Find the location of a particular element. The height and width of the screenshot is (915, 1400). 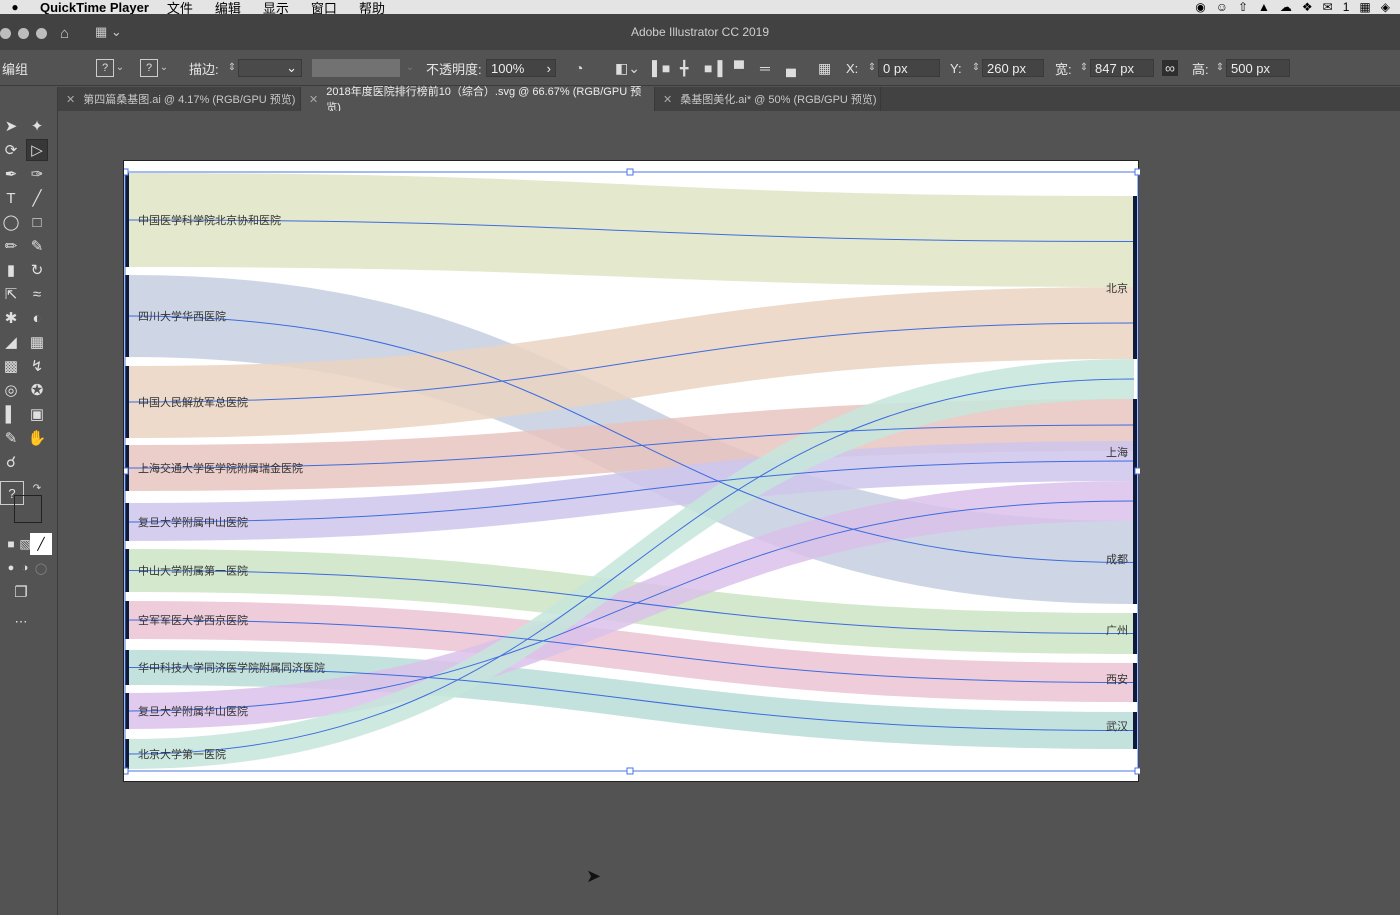

y-input: 260 px is located at coordinates (1013, 68).